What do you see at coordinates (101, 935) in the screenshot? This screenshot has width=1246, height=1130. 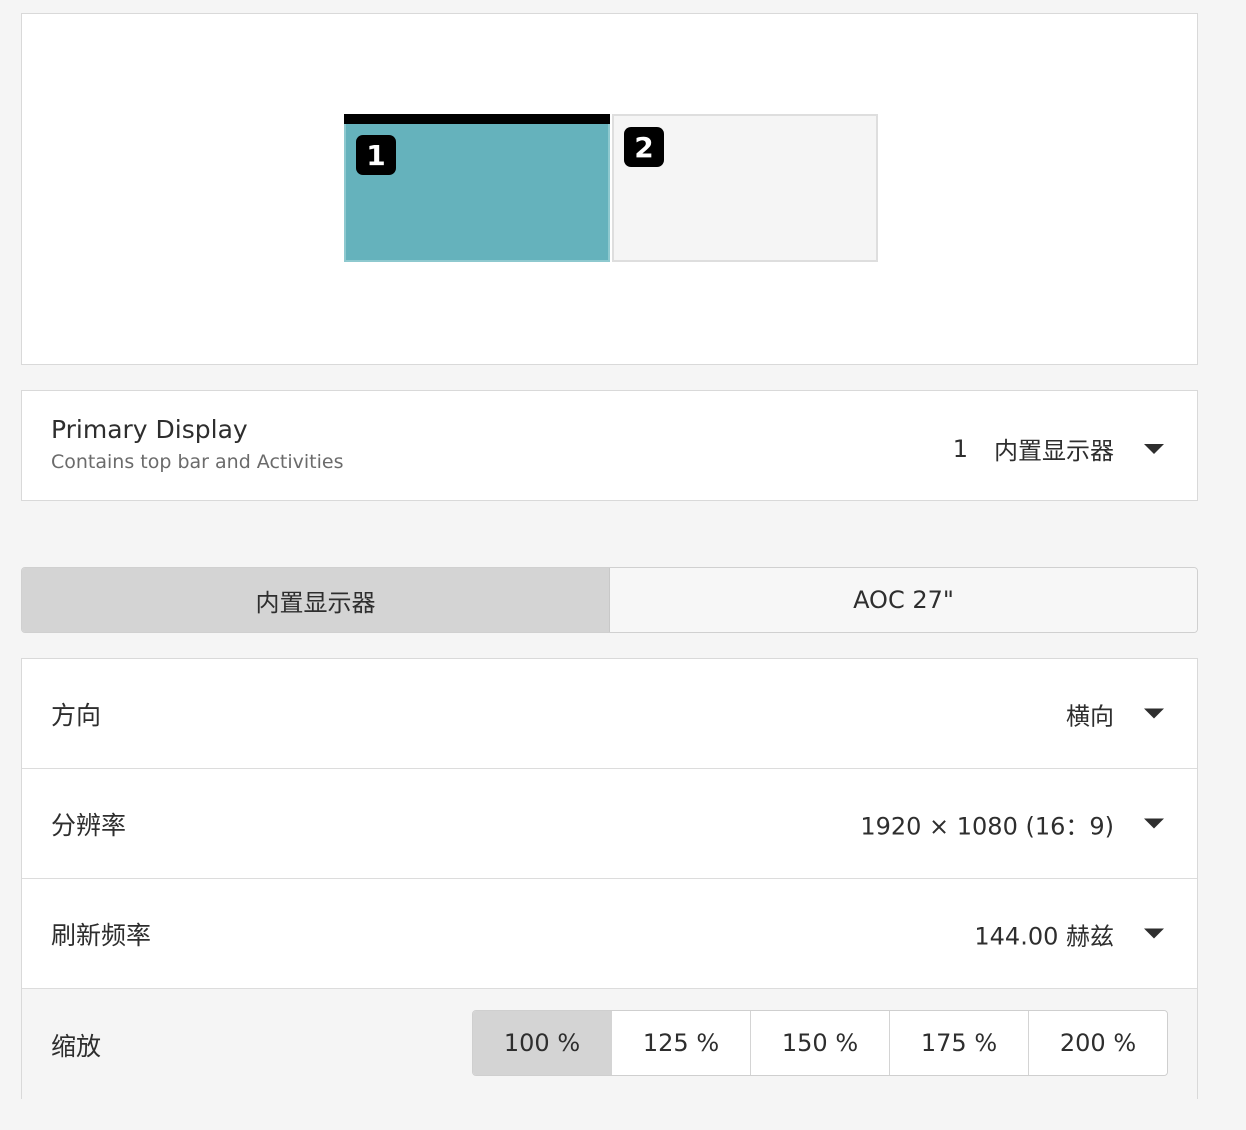 I see `refresh-rate-label: 刷新频率` at bounding box center [101, 935].